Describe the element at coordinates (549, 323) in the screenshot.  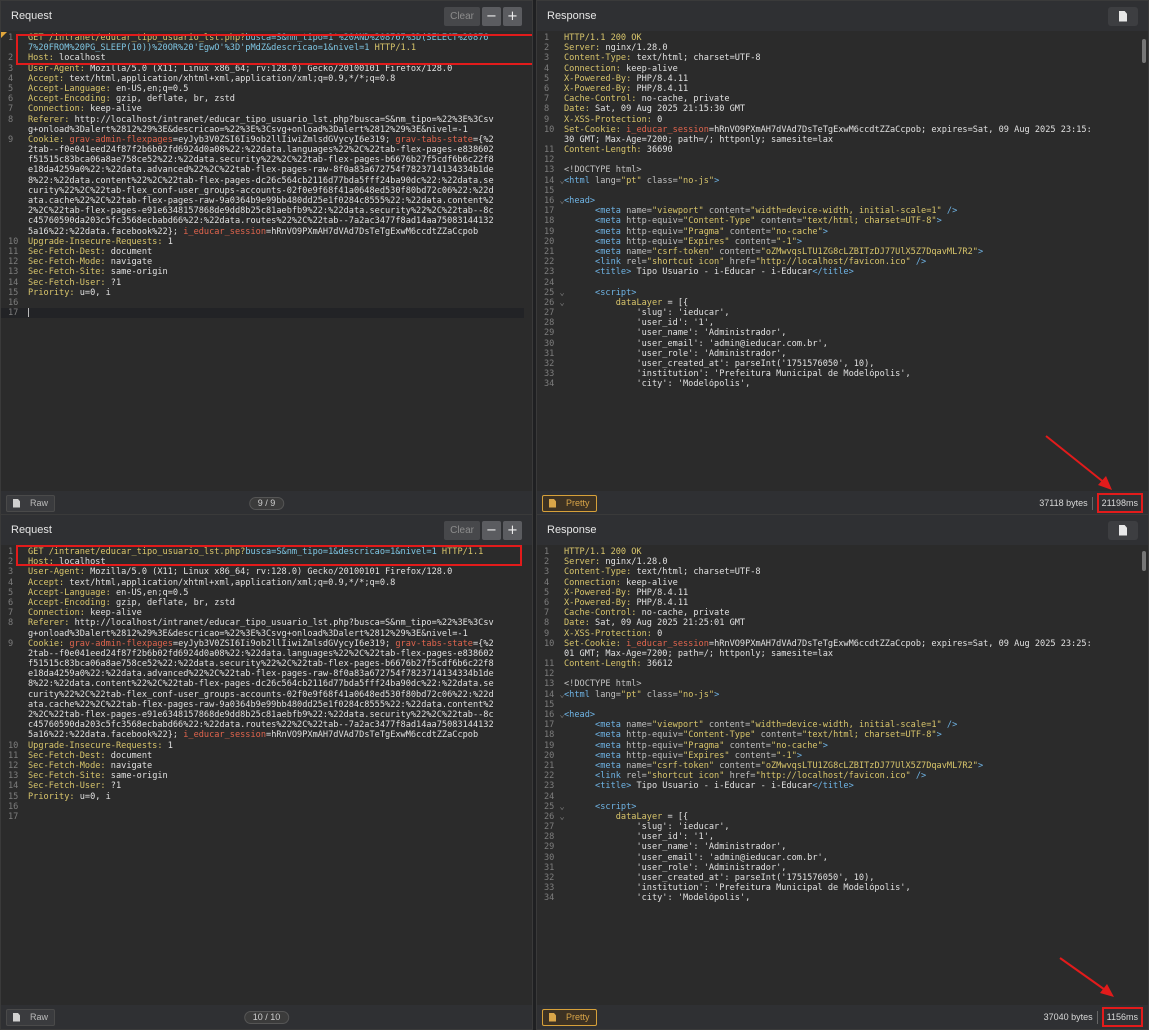
I see `line-number: 28` at that location.